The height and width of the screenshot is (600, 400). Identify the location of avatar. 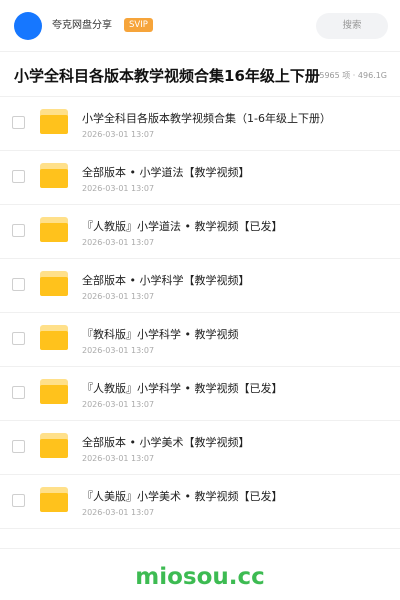
(28, 26).